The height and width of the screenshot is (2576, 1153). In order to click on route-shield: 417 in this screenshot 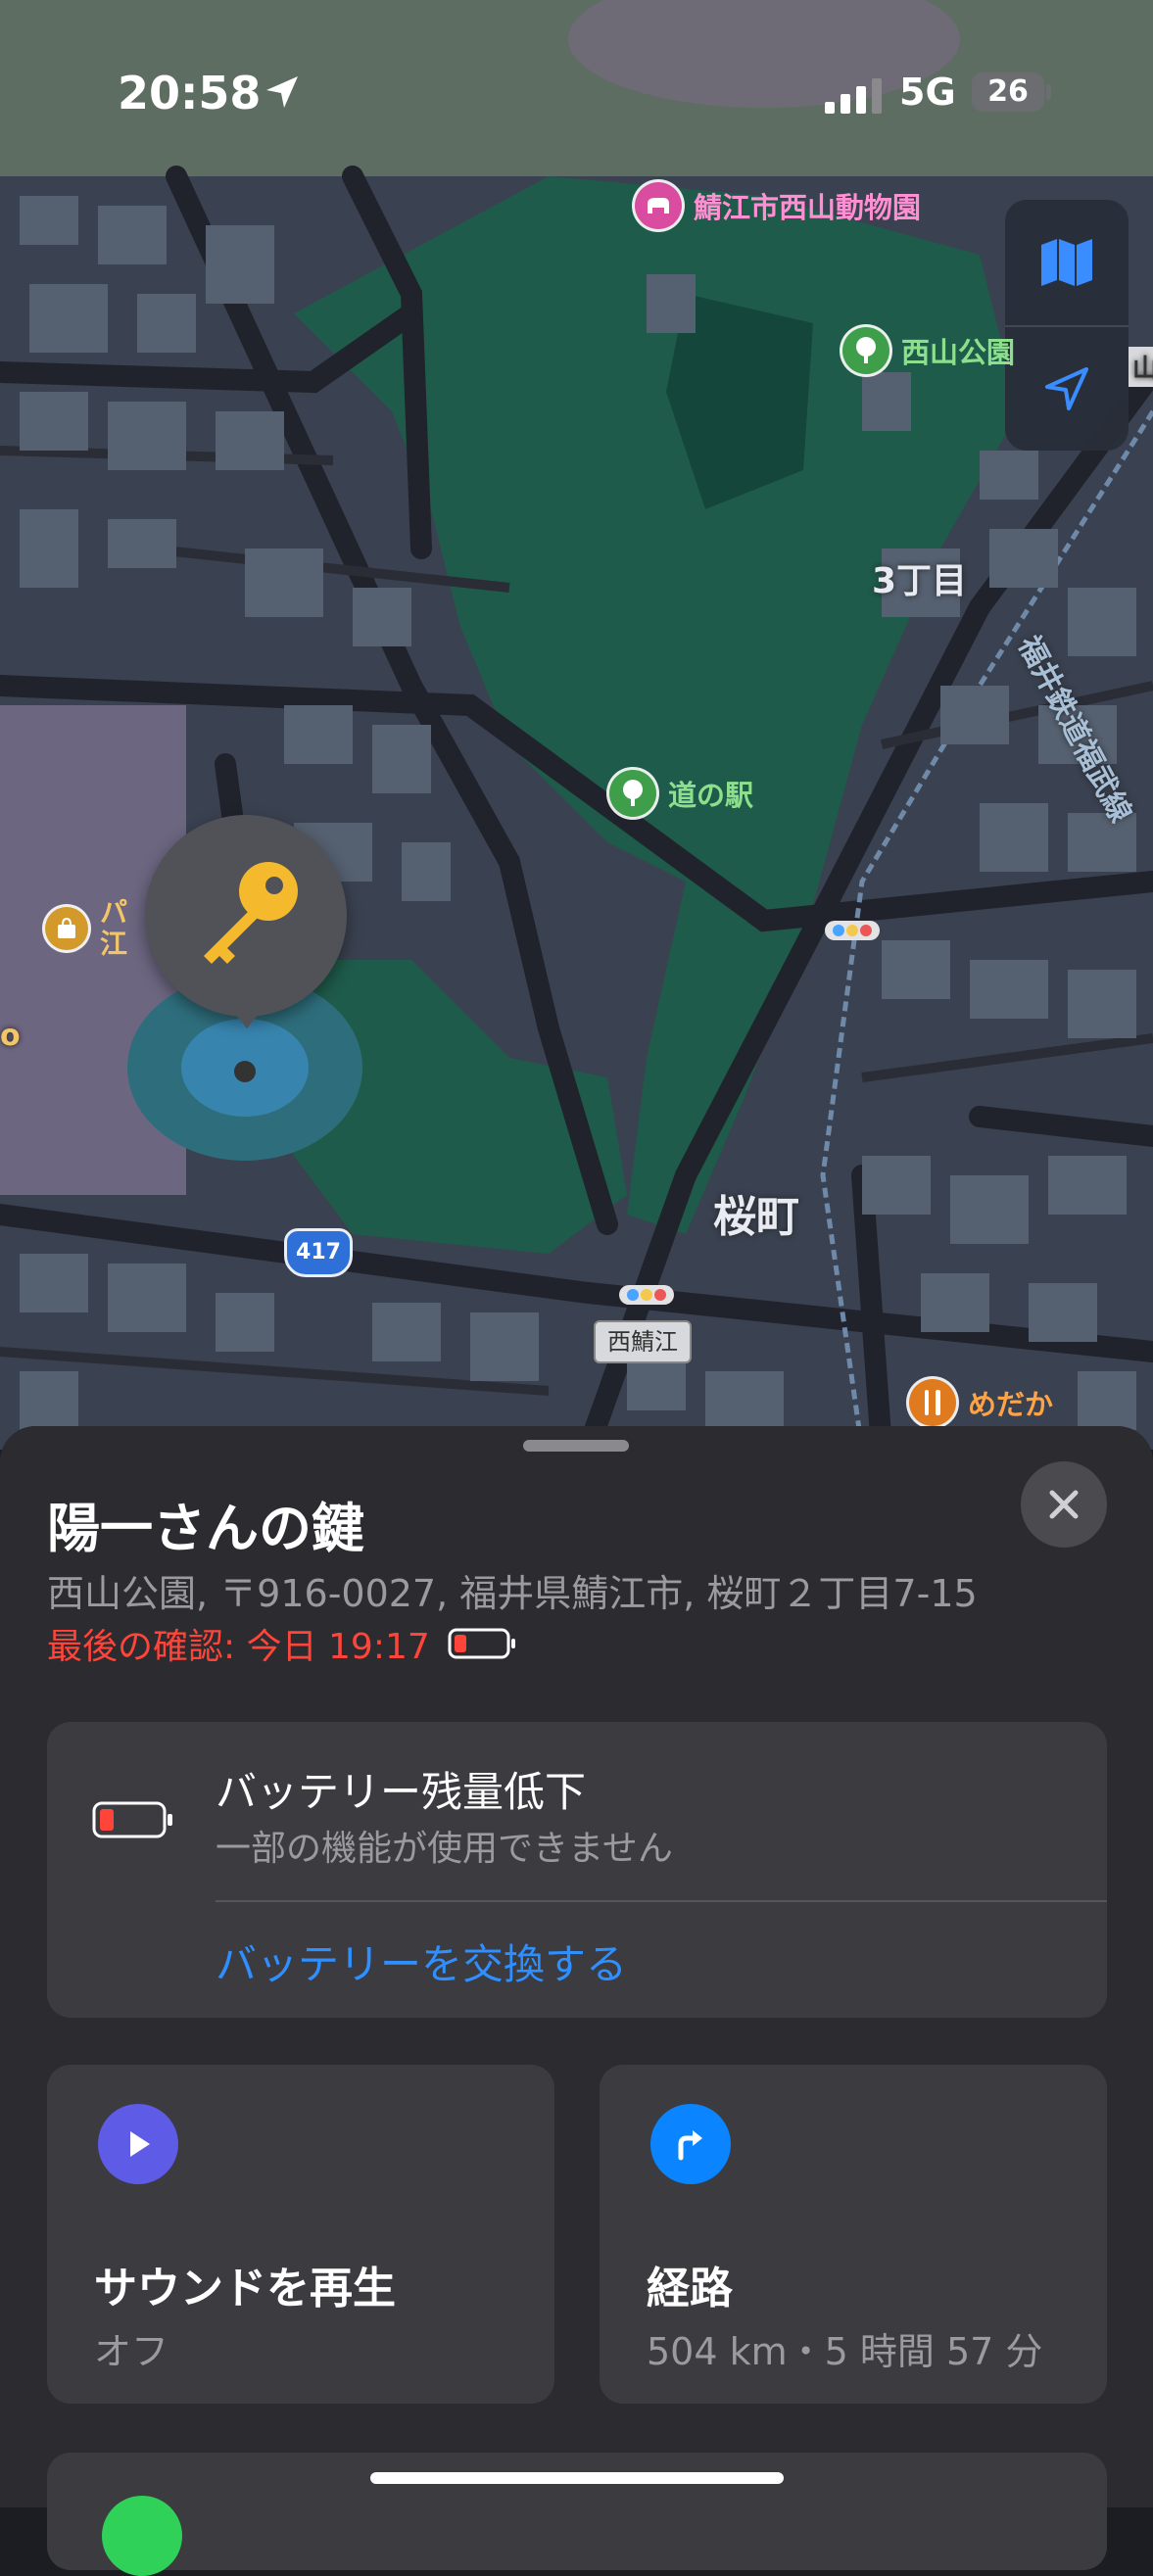, I will do `click(319, 1253)`.